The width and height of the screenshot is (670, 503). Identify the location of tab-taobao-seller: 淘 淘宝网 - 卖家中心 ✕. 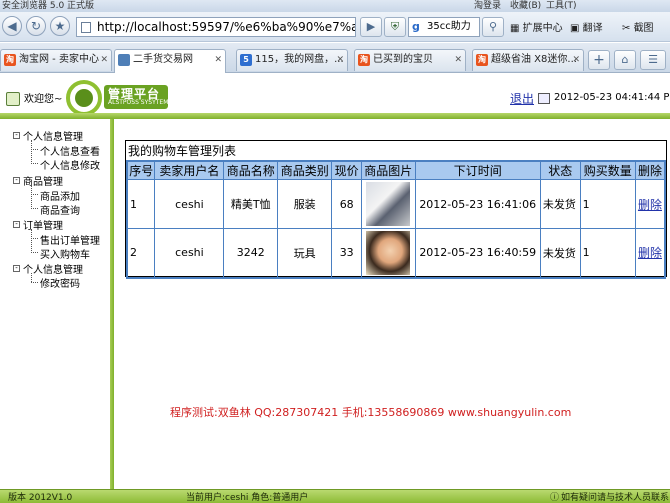
(56, 60).